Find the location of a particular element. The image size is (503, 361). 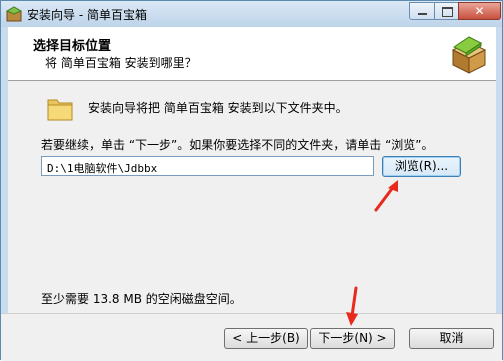

wizard-header: 选择目标位置 将 简单百宝箱 安装到哪里？ is located at coordinates (252, 54).